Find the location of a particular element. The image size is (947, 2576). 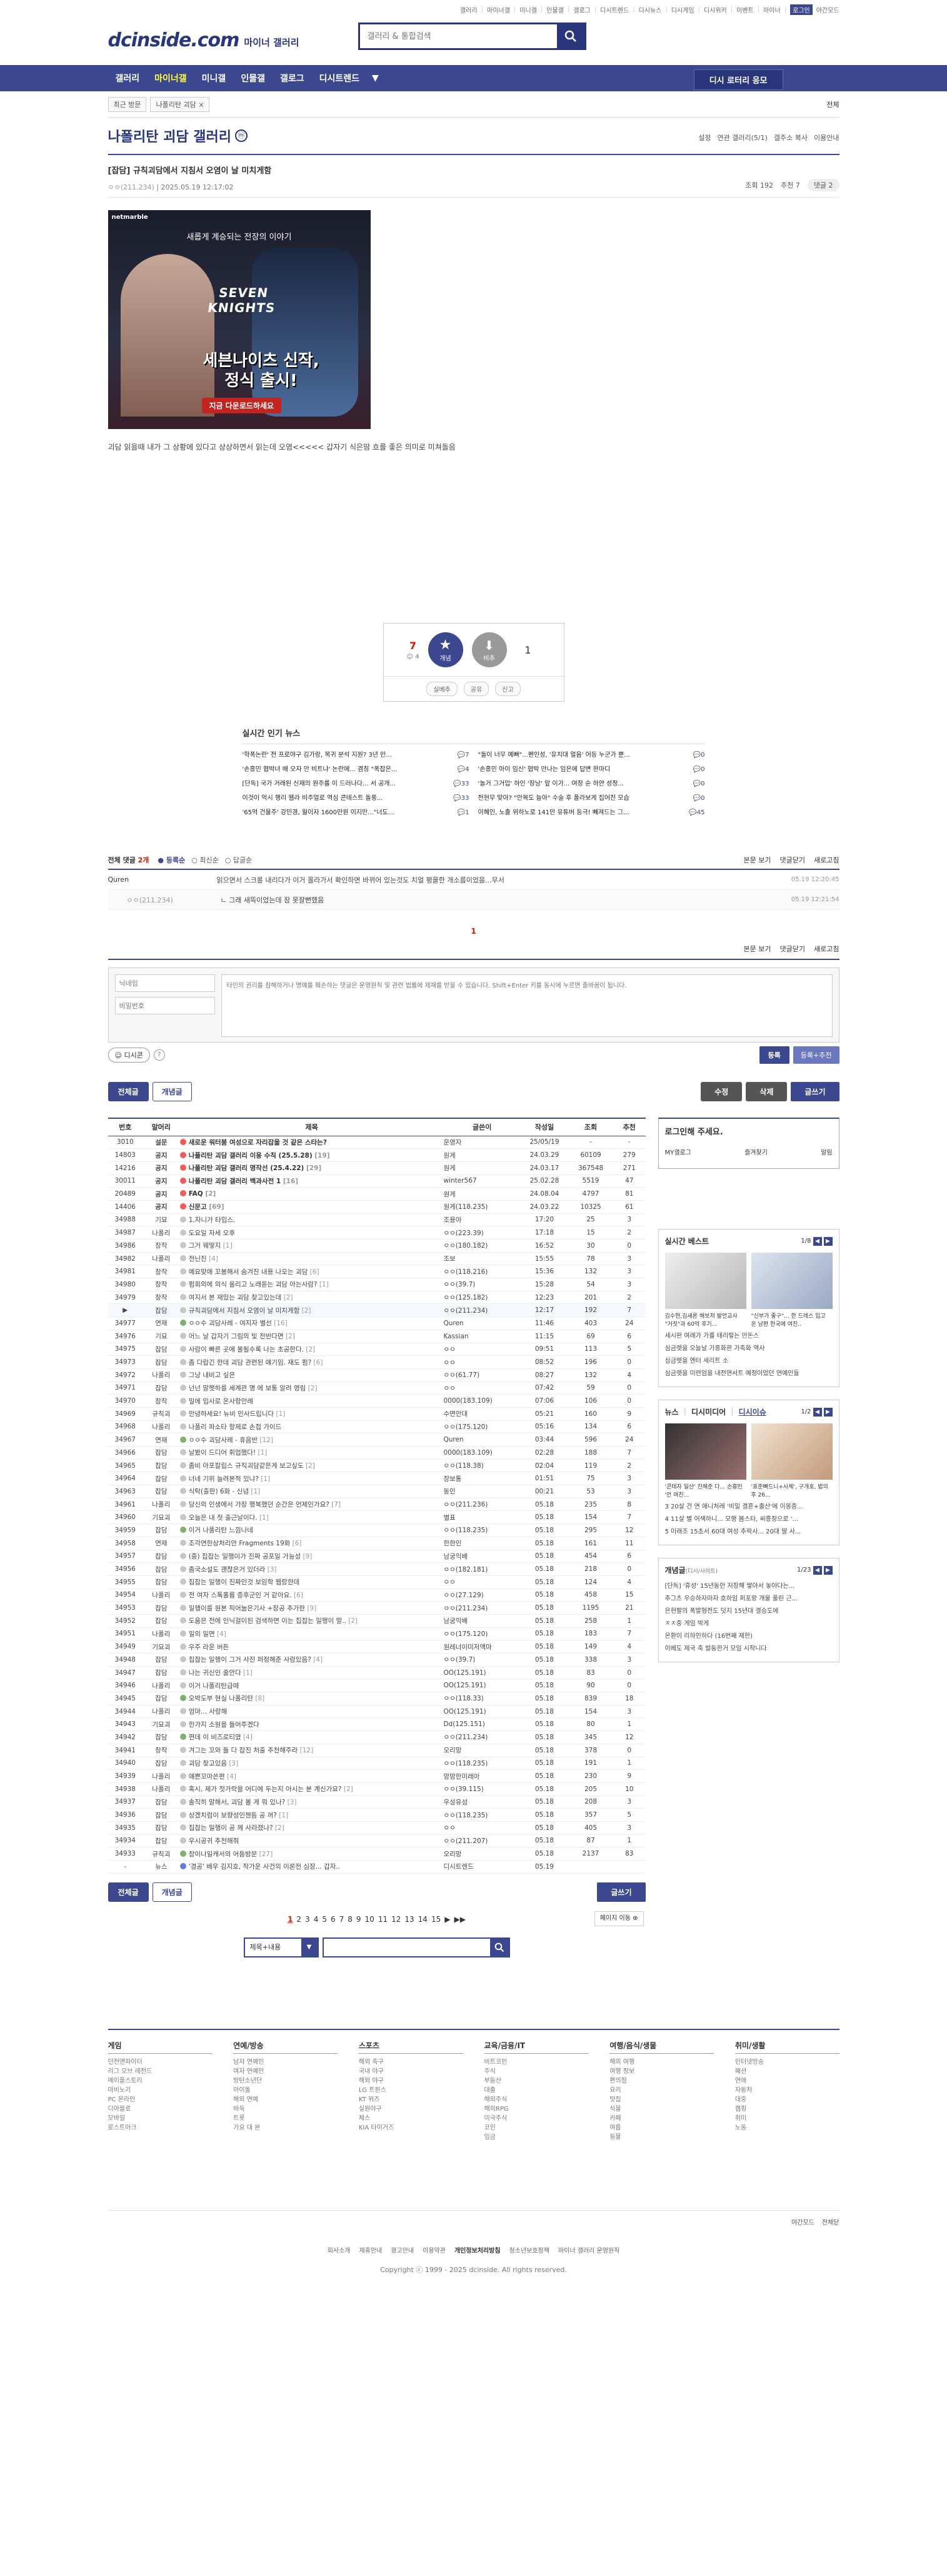

post-title-cell: 겨그는 꼬와 들 다 잡진 처출 추천해주라 [12] is located at coordinates (312, 1751).